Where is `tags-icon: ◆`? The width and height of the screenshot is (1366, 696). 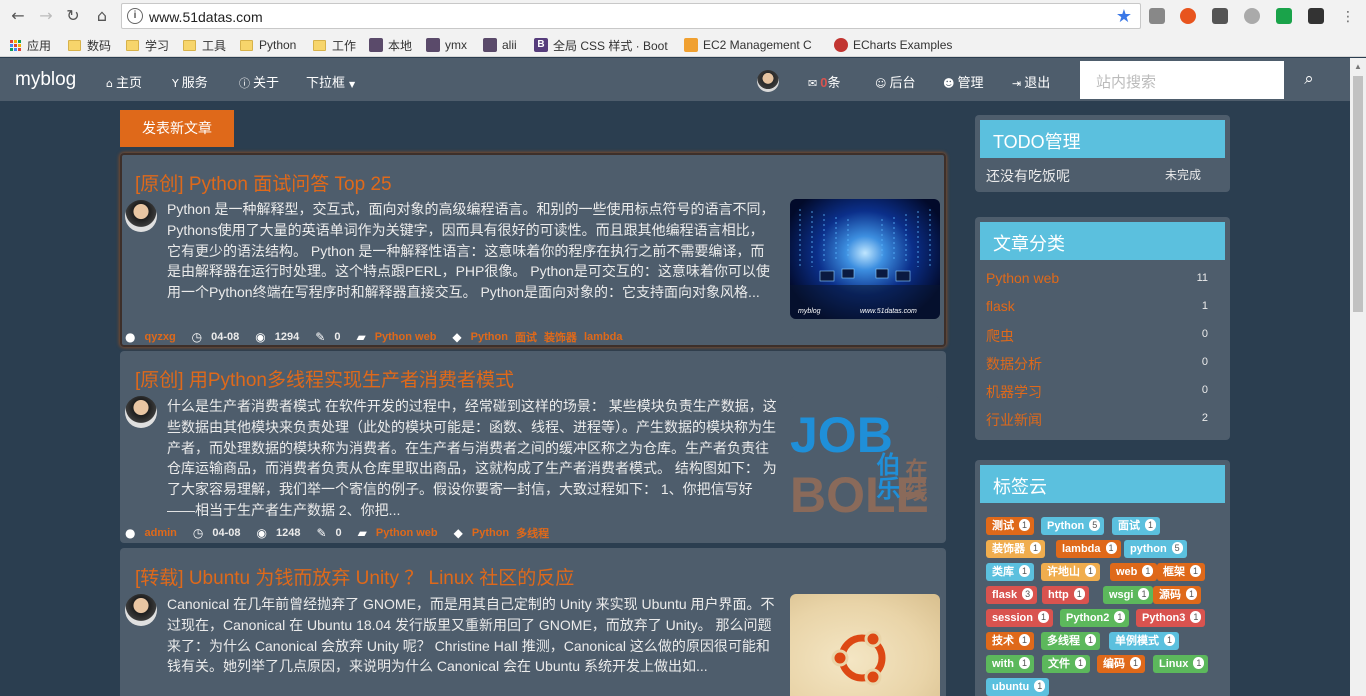
tags-icon: ◆ is located at coordinates (457, 337).